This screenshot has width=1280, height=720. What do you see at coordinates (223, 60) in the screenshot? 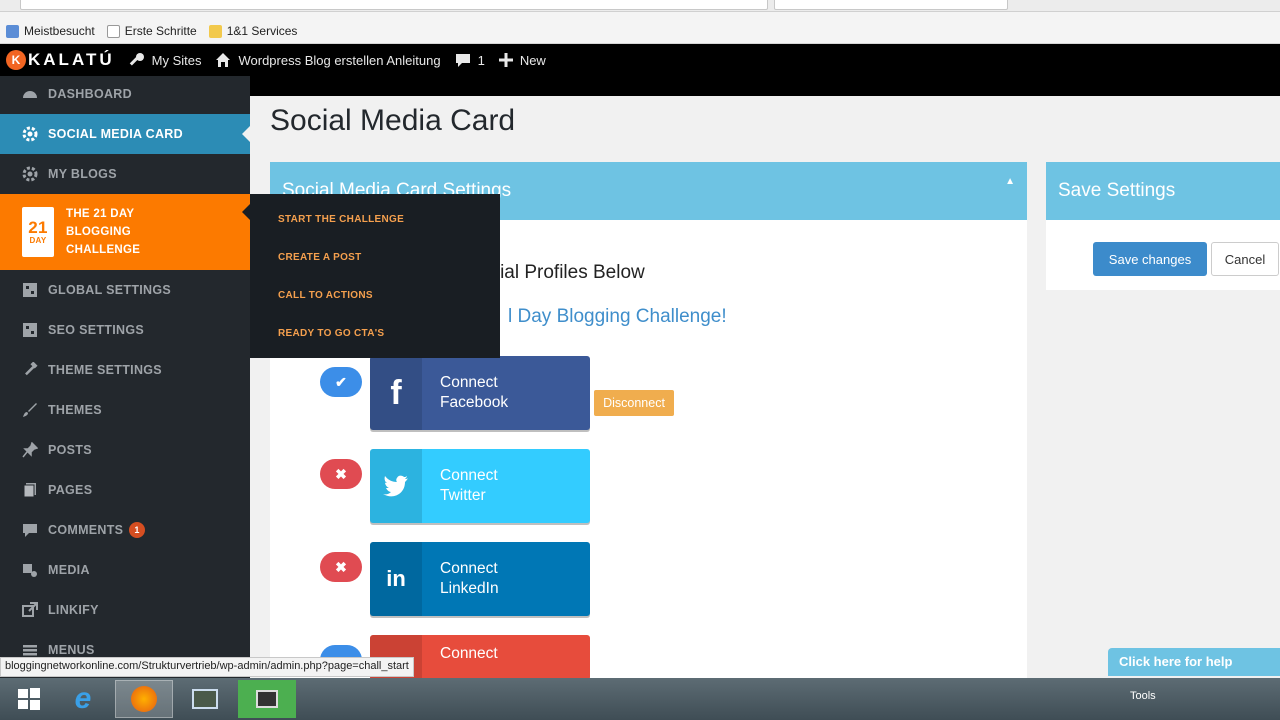
I see `home-icon` at bounding box center [223, 60].